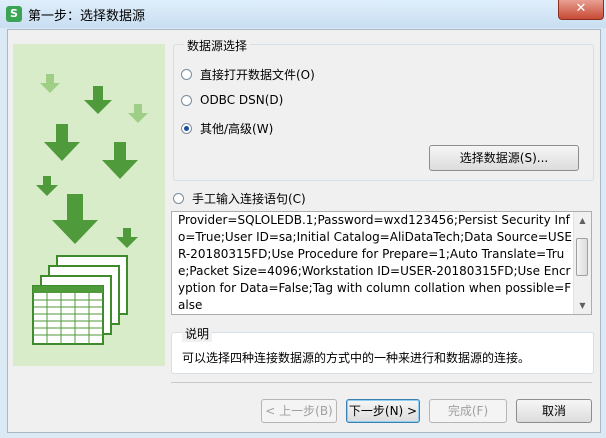 The height and width of the screenshot is (438, 606). What do you see at coordinates (14, 14) in the screenshot?
I see `app-icon: S` at bounding box center [14, 14].